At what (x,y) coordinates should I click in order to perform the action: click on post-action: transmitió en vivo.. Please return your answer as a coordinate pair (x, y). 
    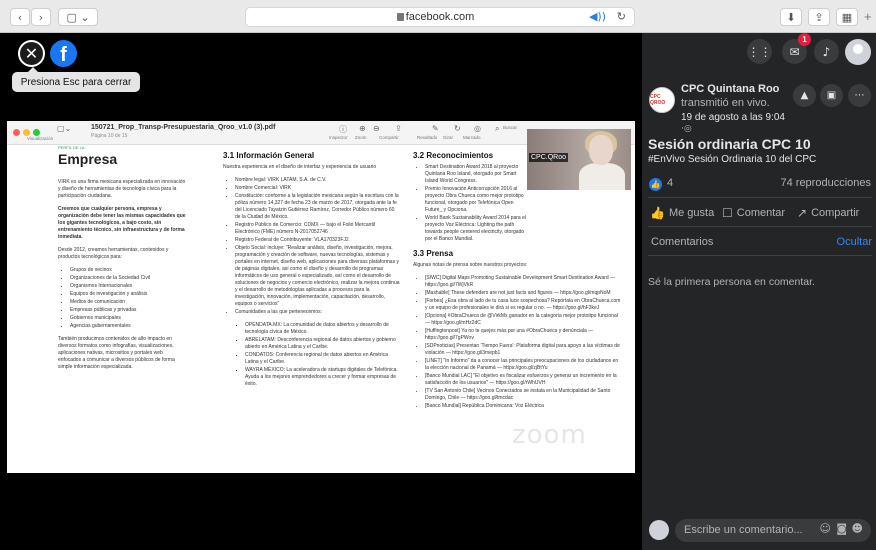
    Looking at the image, I should click on (725, 103).